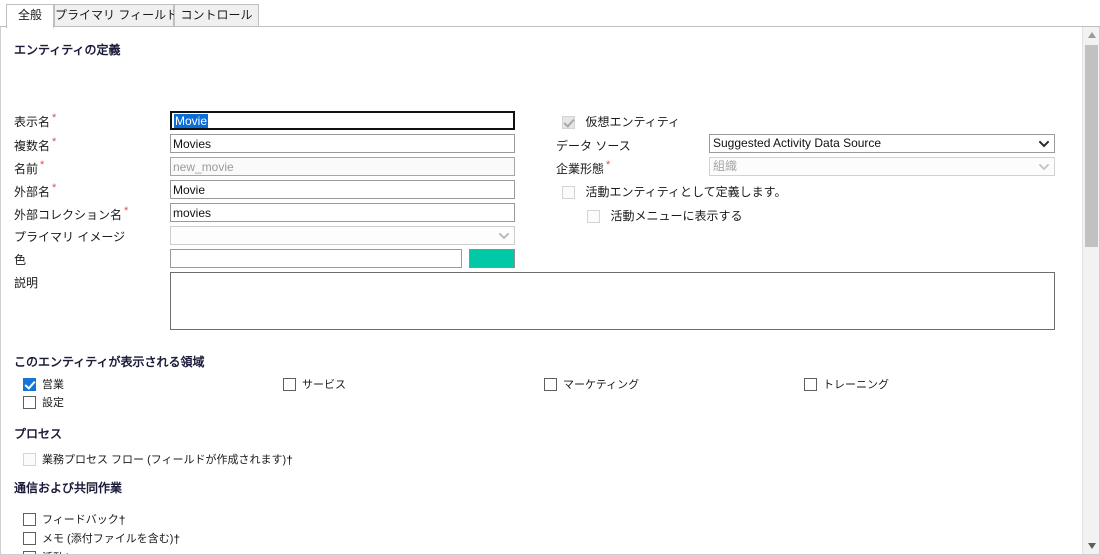 Image resolution: width=1100 pixels, height=555 pixels. Describe the element at coordinates (550, 14) in the screenshot. I see `tab-strip: 全般 プライマリ フィールド コントロール` at that location.